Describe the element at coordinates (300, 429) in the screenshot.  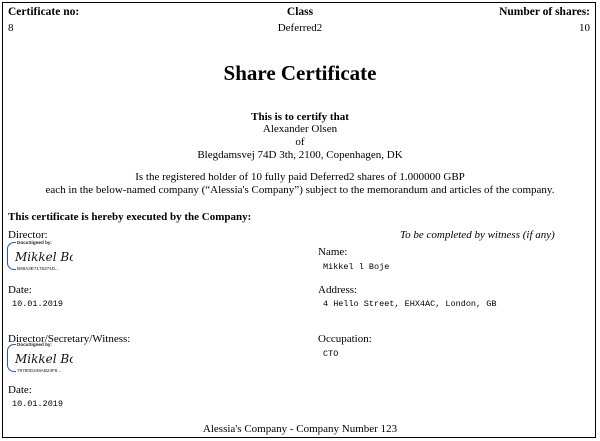
I see `footer-company: Alessia's Company - Company Number 123` at that location.